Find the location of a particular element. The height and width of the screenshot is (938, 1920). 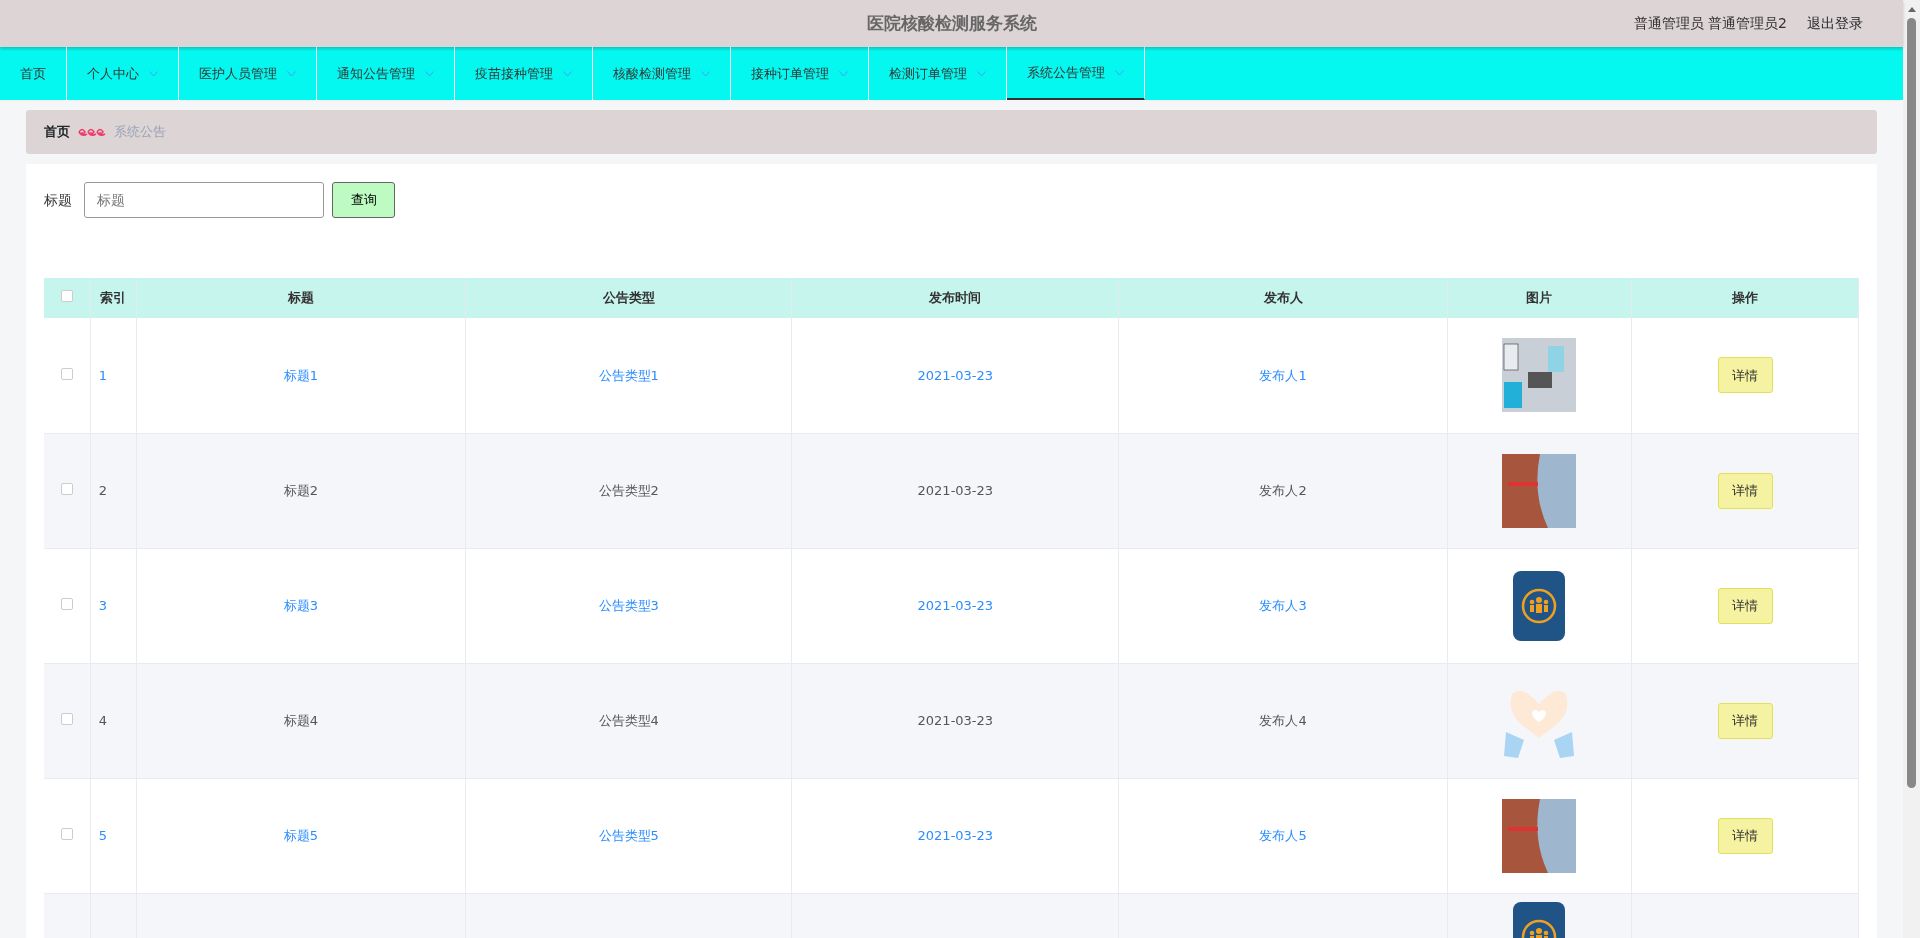

type-cell: 公告类型4 is located at coordinates (628, 720).